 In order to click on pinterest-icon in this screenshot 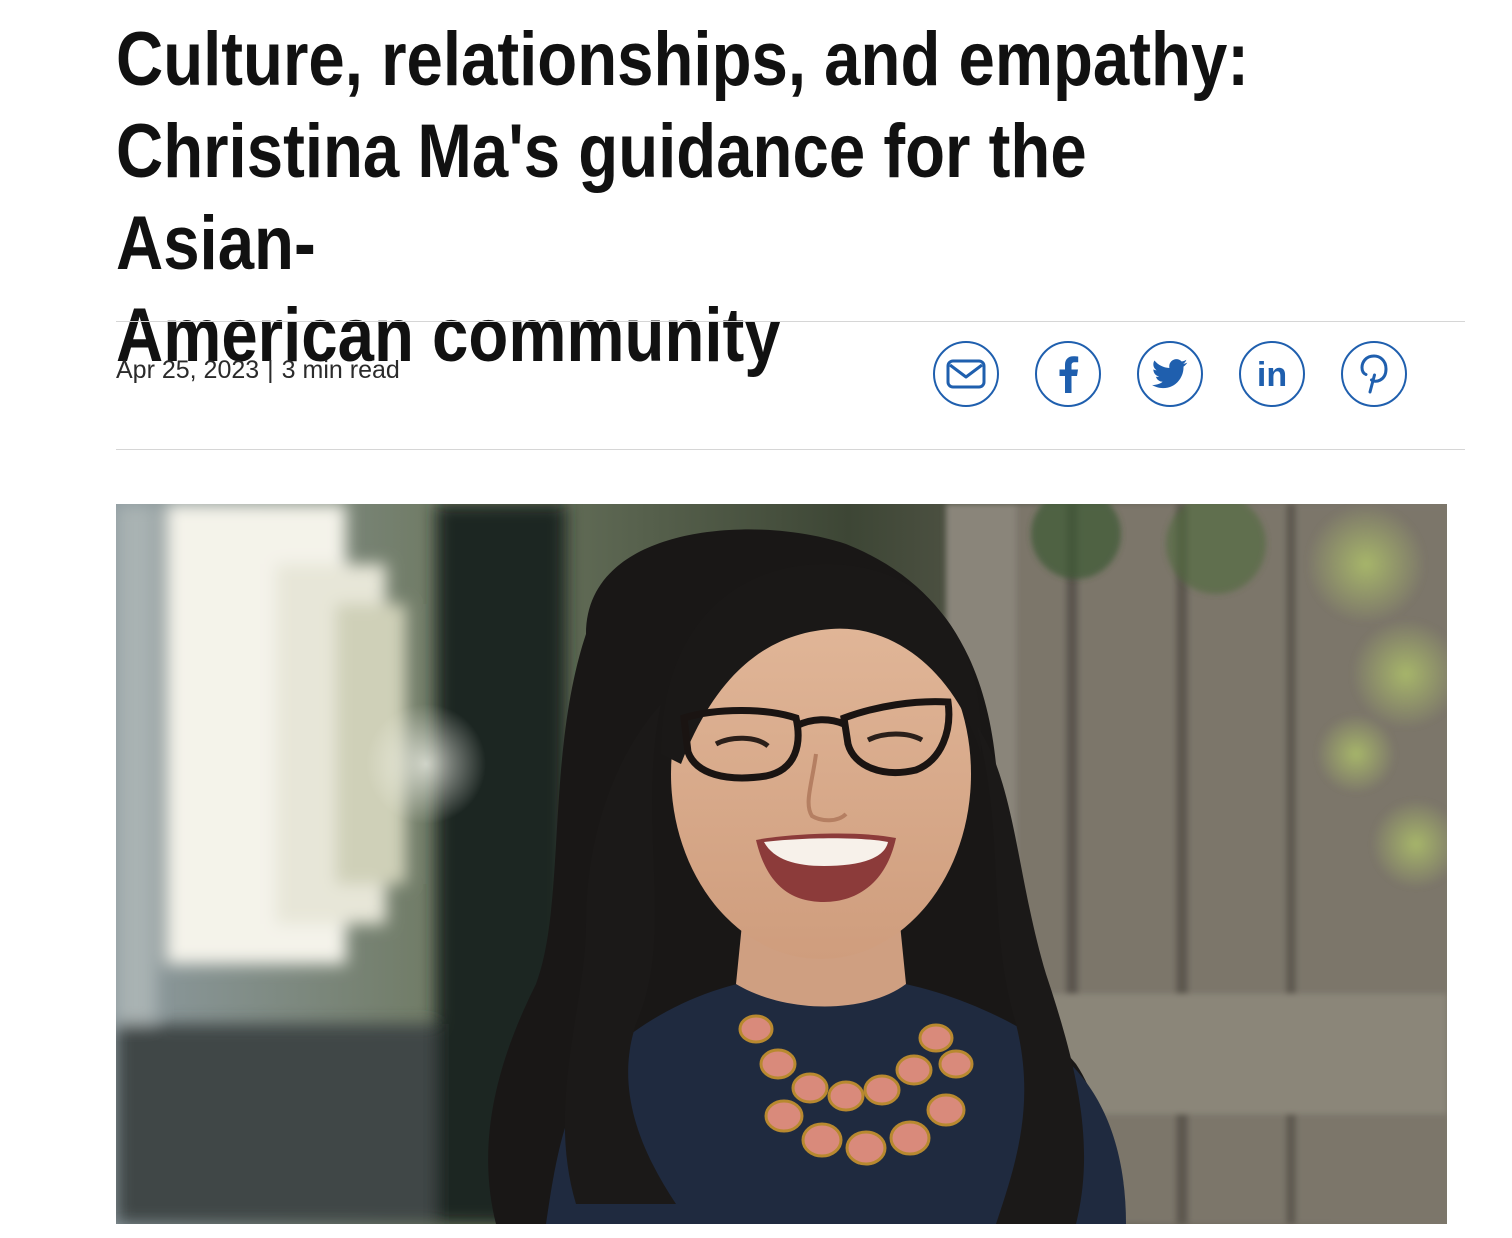, I will do `click(1374, 374)`.